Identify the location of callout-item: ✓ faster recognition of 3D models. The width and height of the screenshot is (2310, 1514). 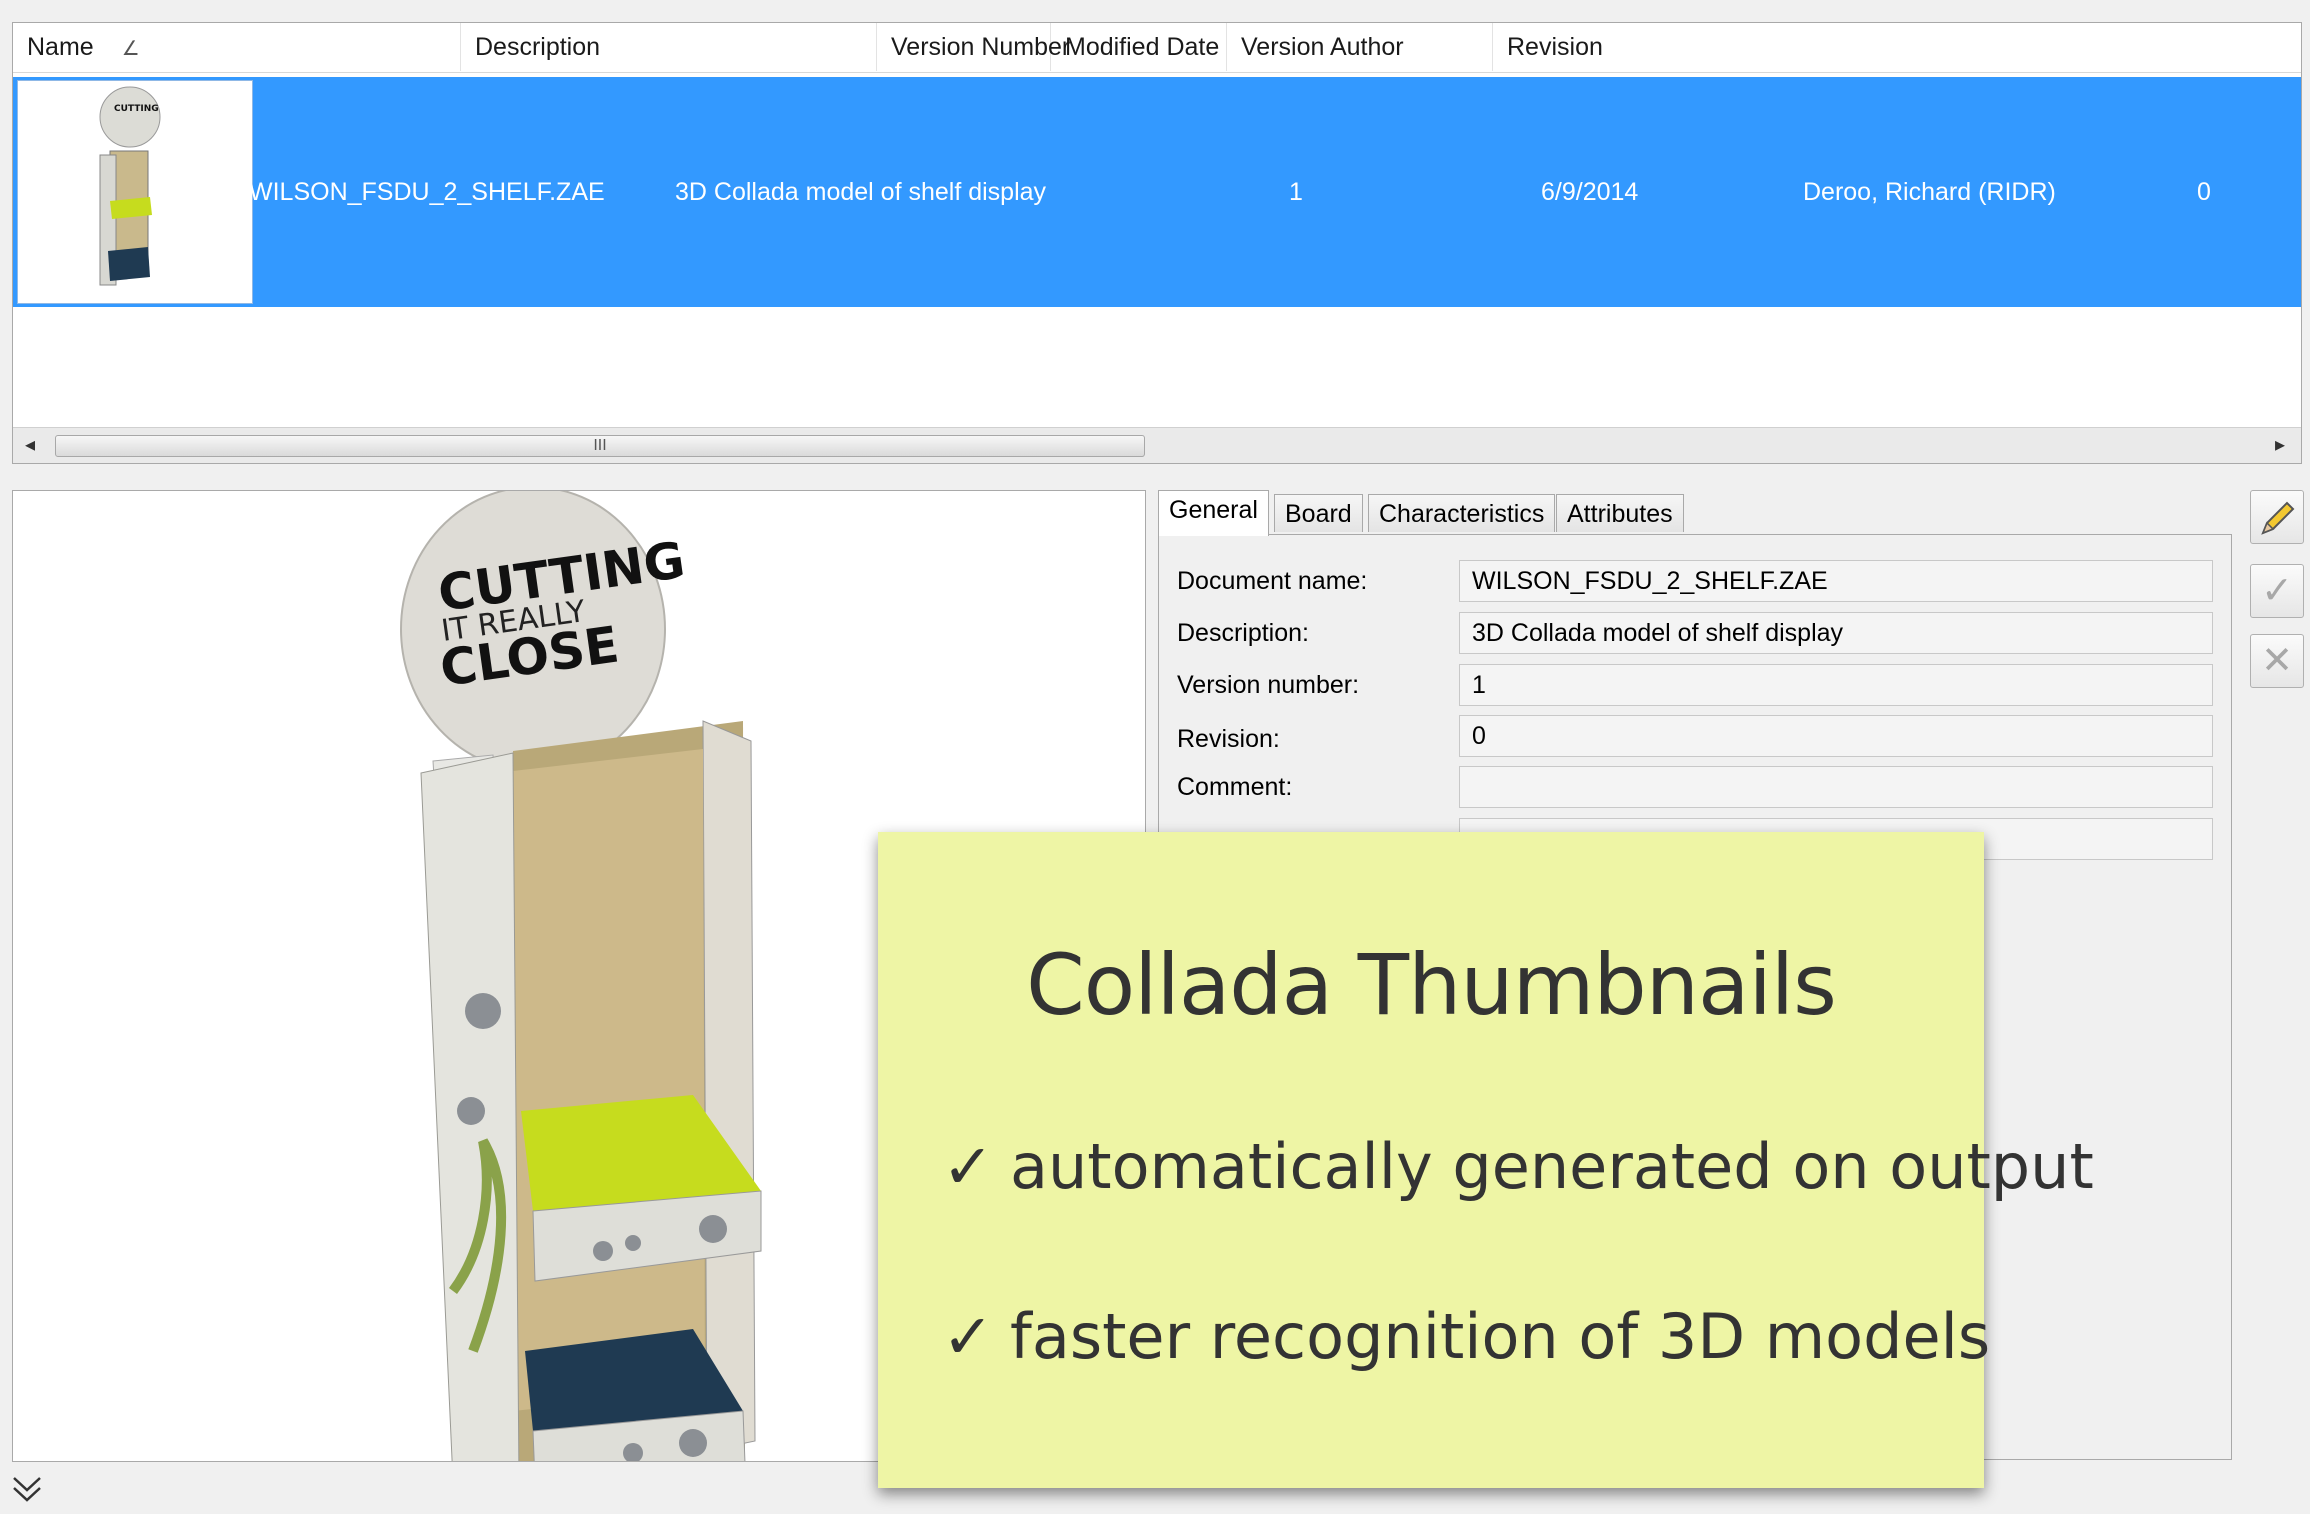
(1466, 1336).